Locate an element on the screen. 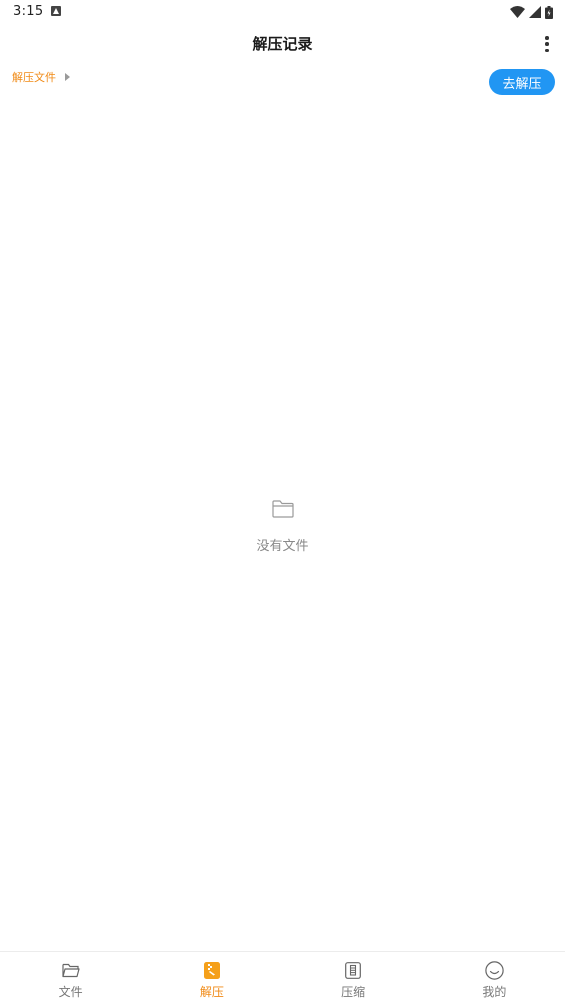  nav-item-compress: 压缩 is located at coordinates (353, 978).